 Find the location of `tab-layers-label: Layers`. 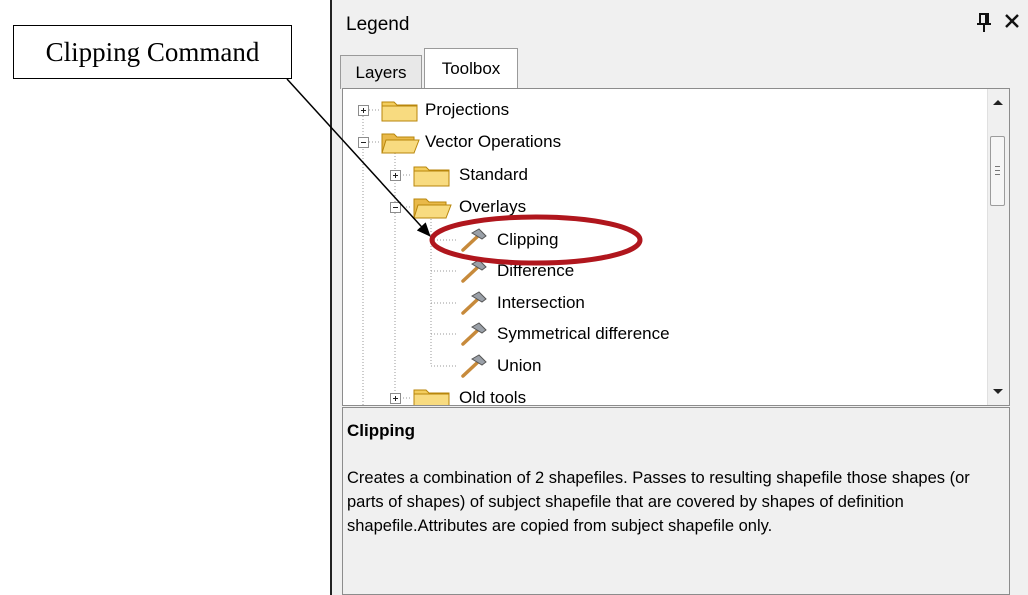

tab-layers-label: Layers is located at coordinates (381, 72).